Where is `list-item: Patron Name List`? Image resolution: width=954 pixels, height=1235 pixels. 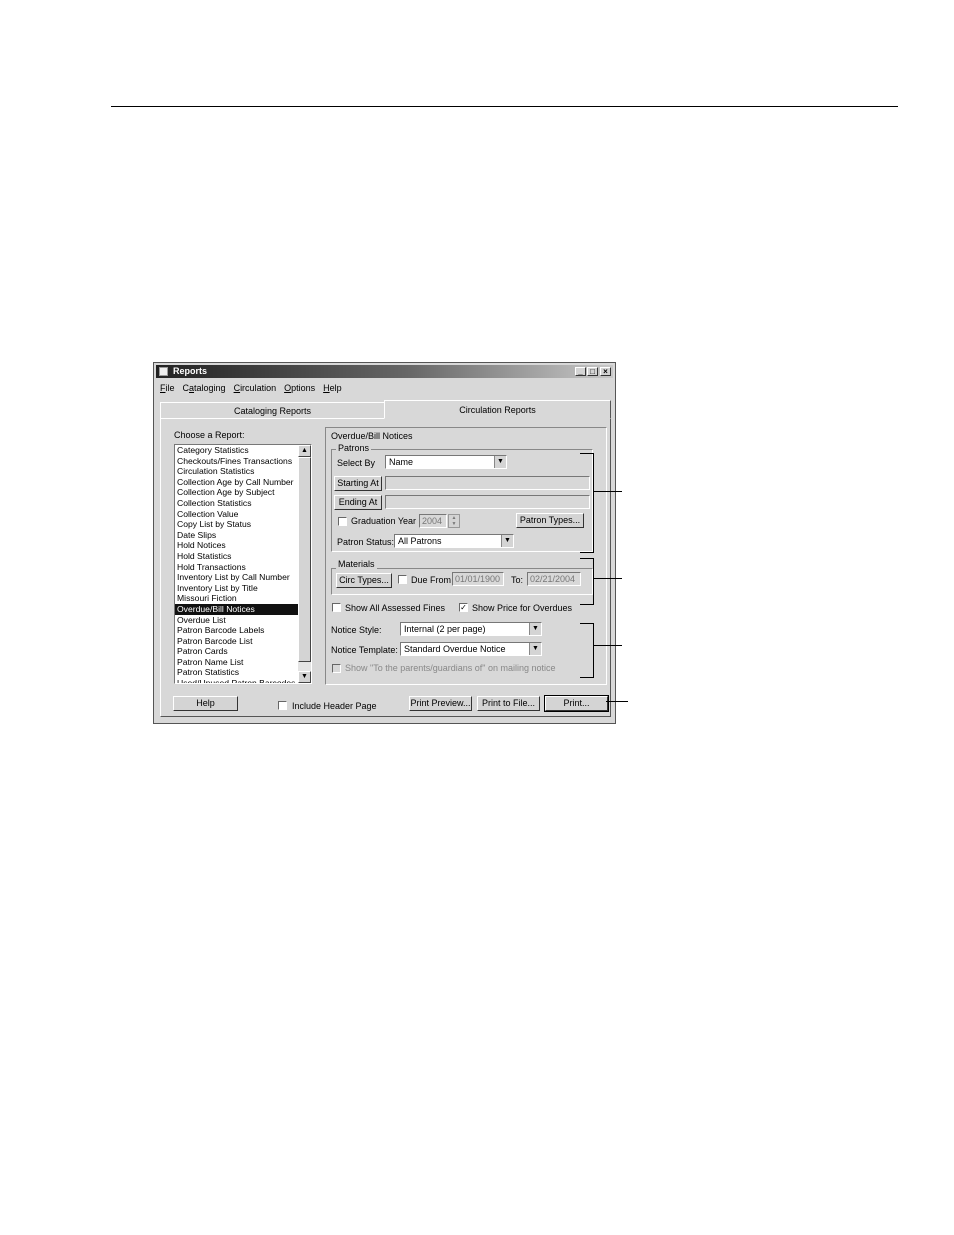 list-item: Patron Name List is located at coordinates (237, 662).